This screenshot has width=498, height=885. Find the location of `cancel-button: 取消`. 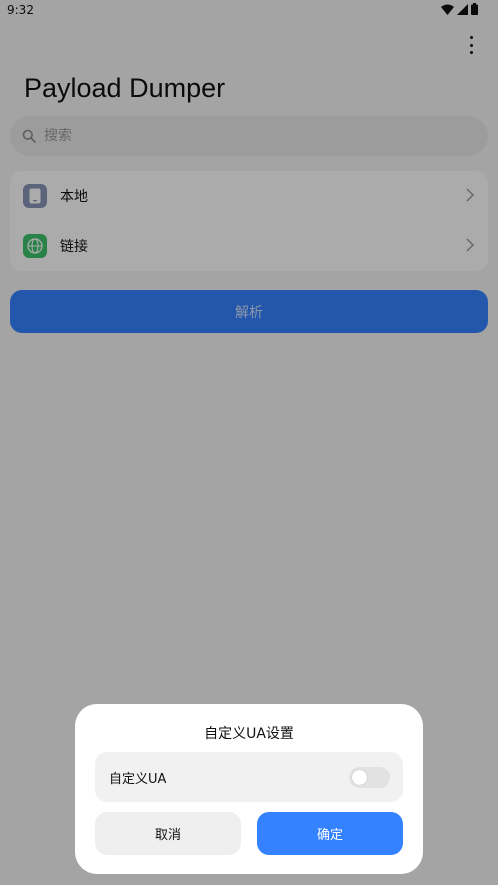

cancel-button: 取消 is located at coordinates (168, 833).